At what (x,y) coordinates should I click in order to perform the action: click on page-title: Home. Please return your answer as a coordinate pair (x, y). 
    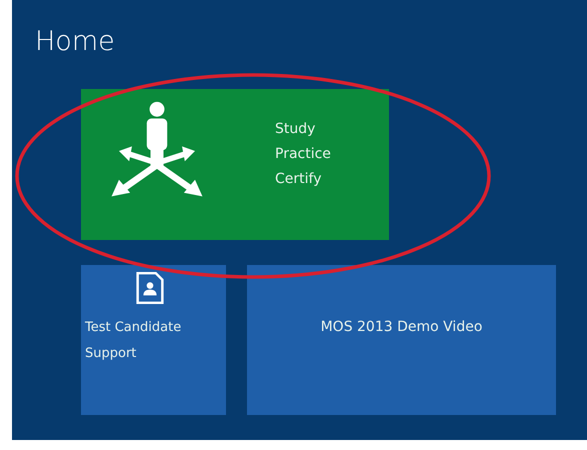
    Looking at the image, I should click on (75, 42).